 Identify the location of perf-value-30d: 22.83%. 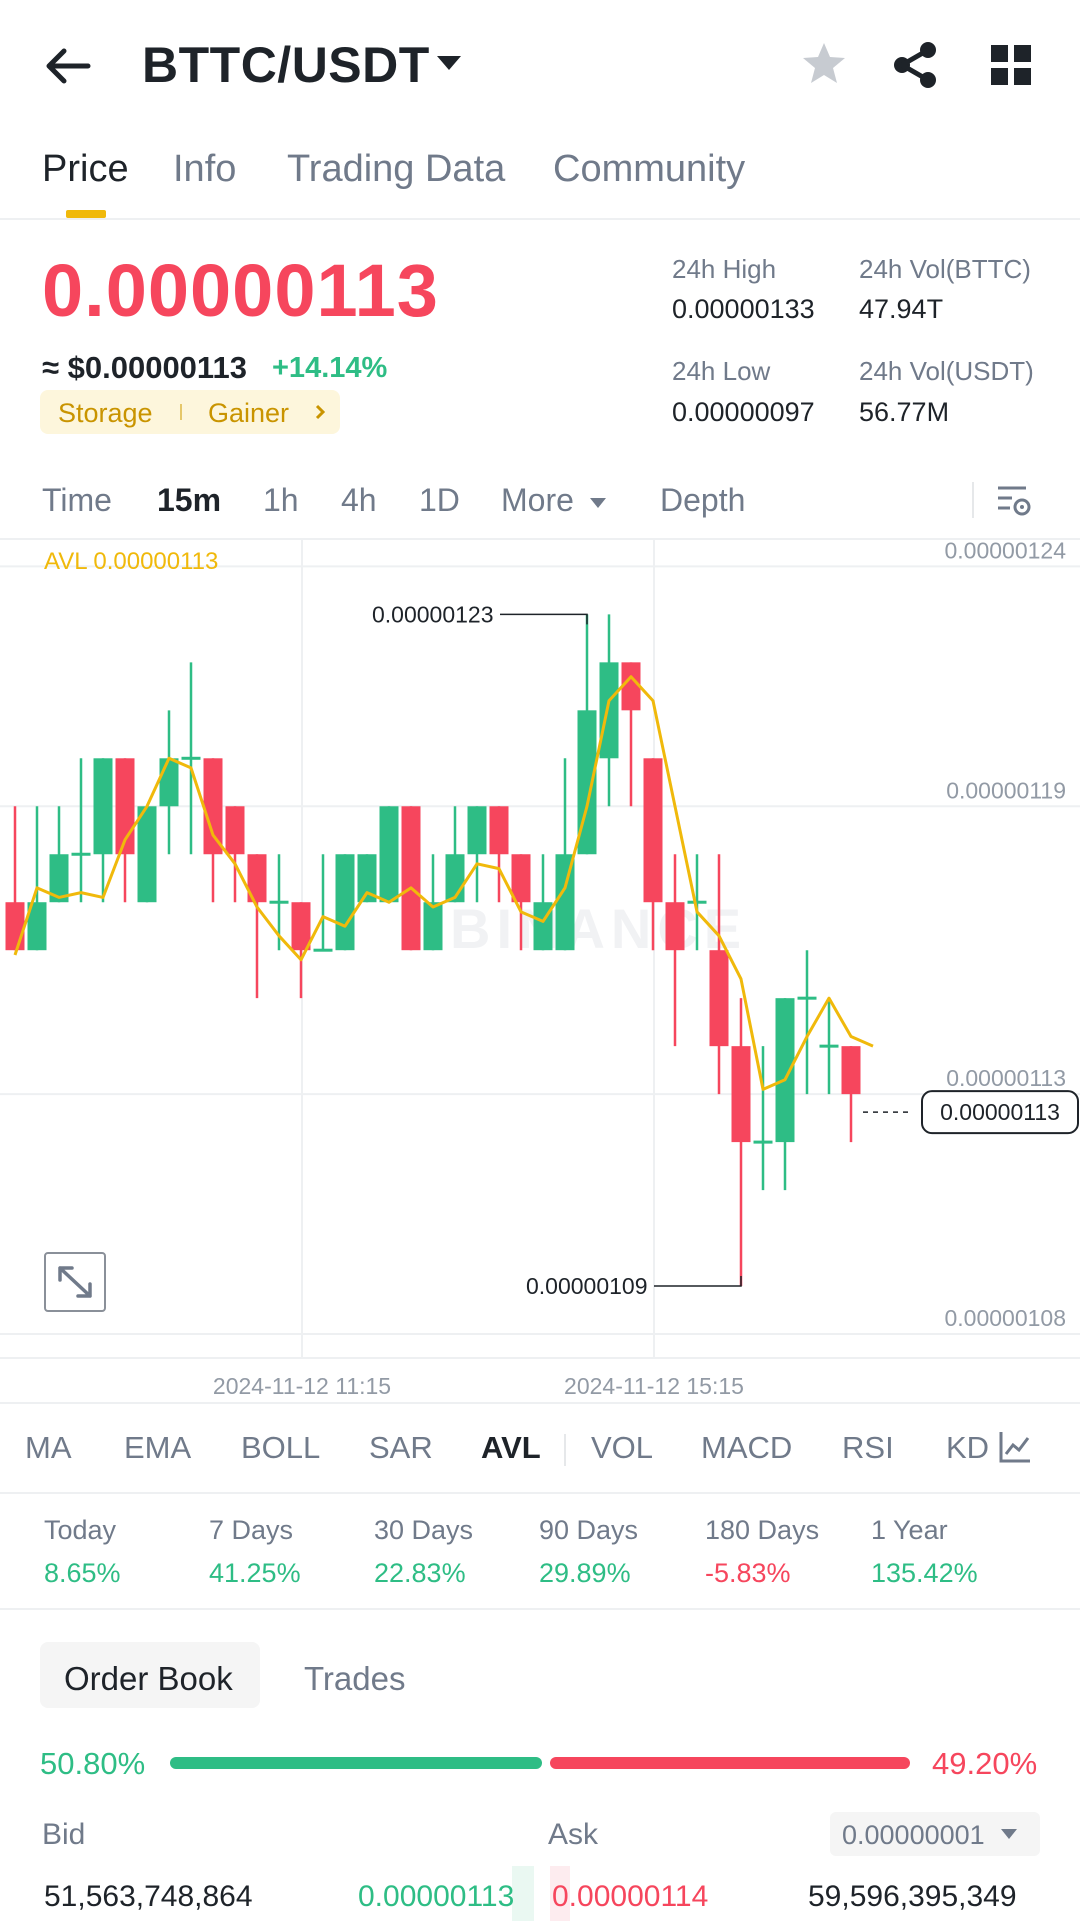
(420, 1573).